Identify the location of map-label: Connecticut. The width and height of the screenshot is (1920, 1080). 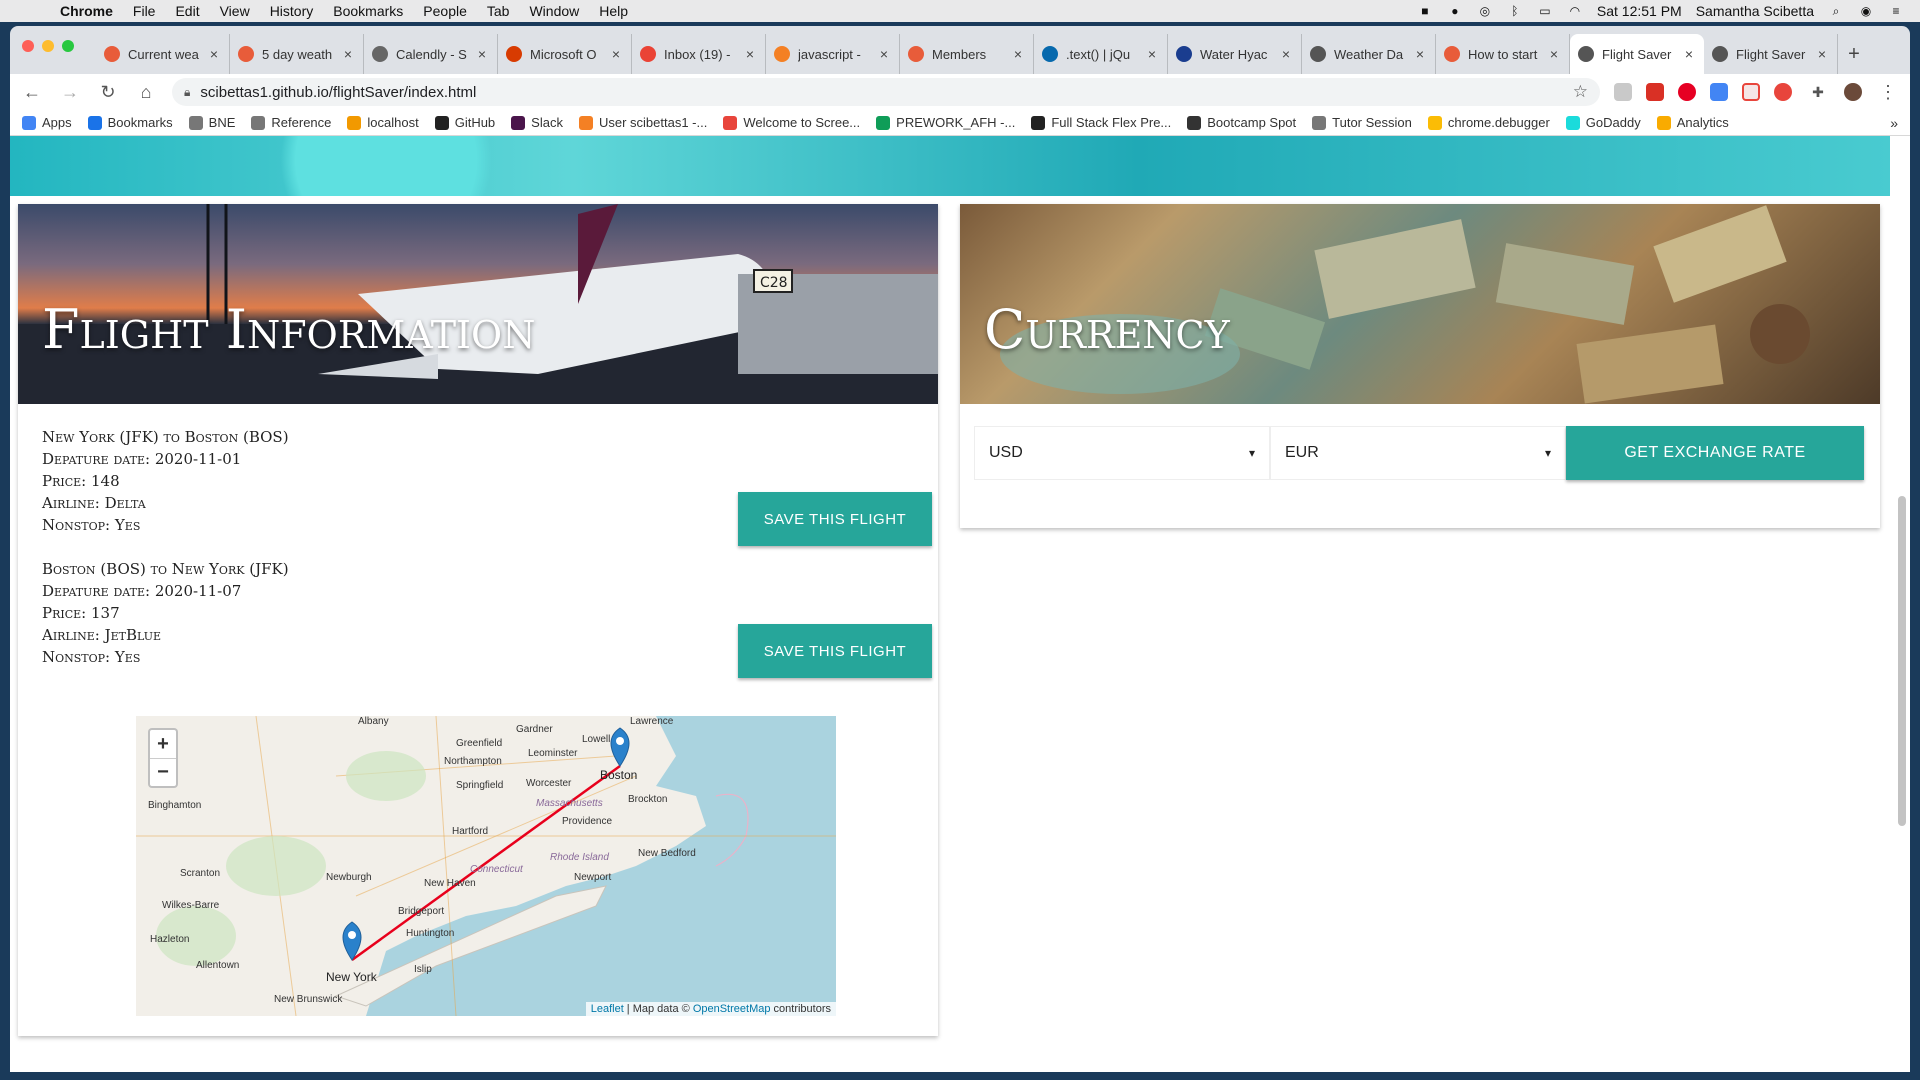
(496, 869).